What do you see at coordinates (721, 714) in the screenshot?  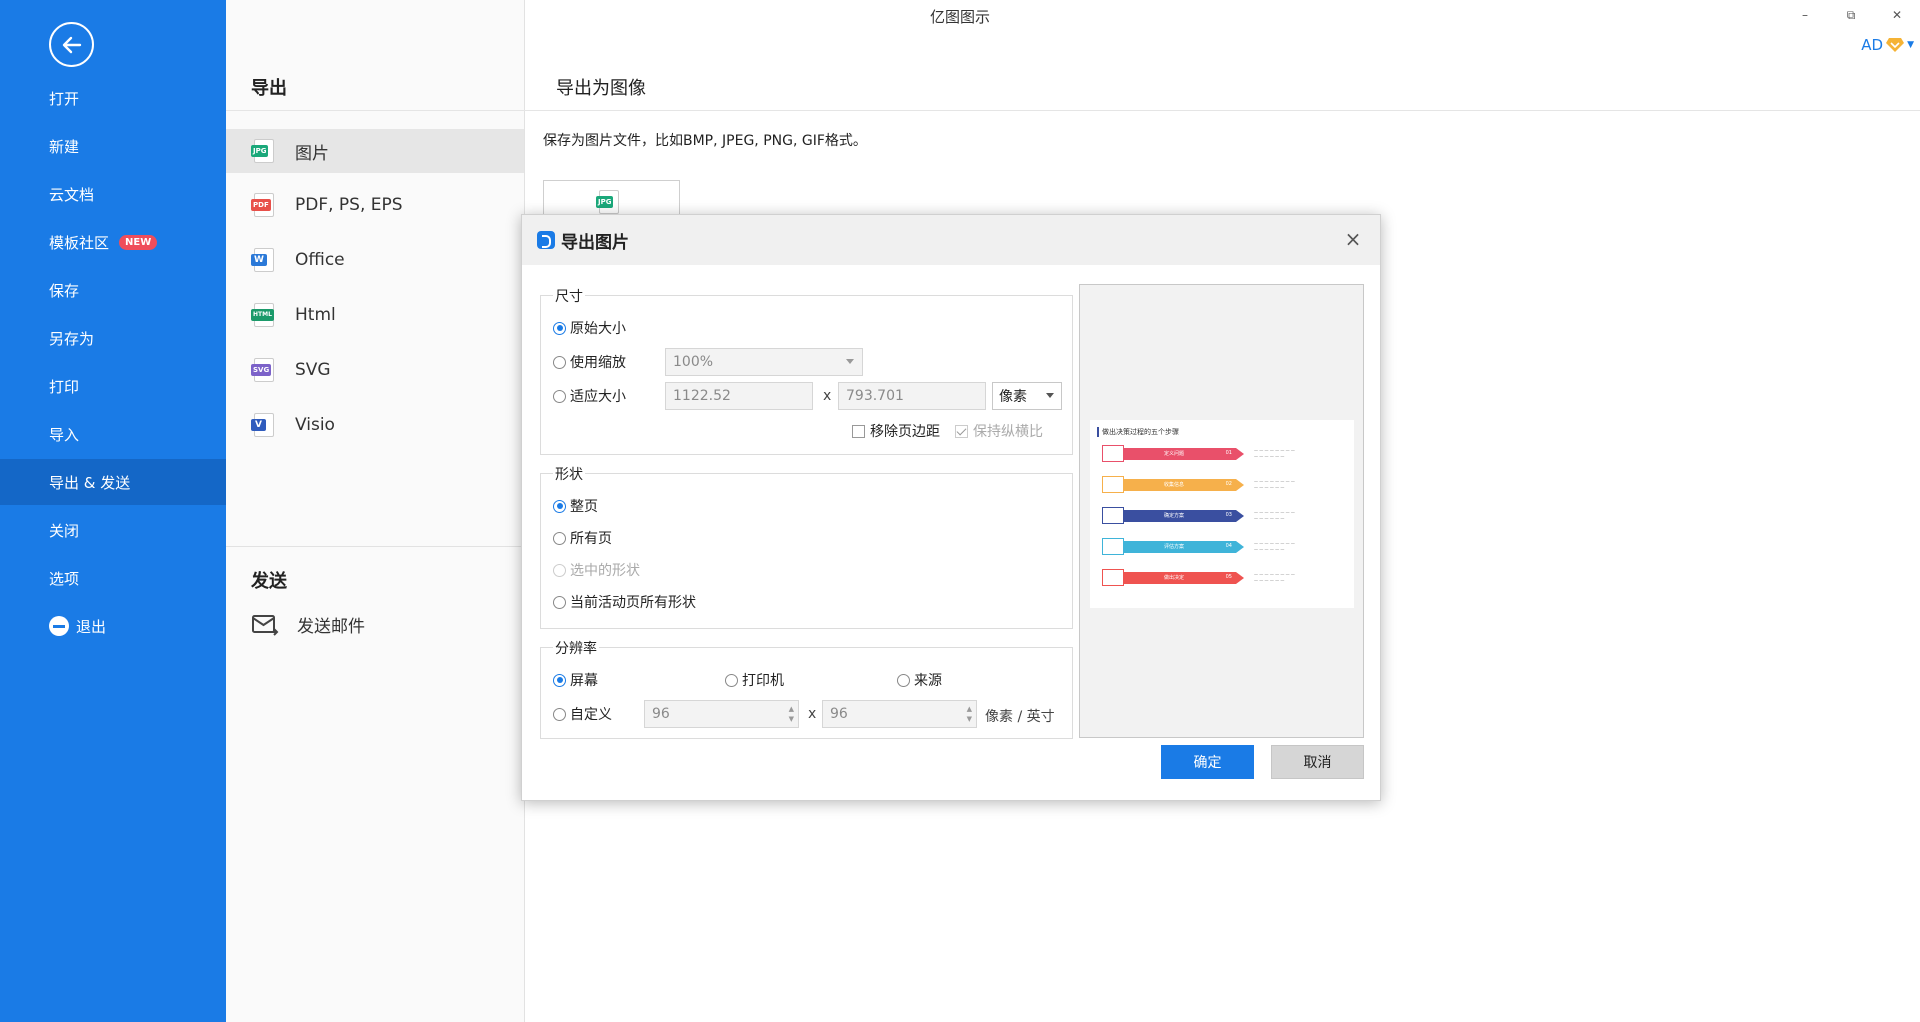 I see `x-dpi-input: 96 ▲ ▼` at bounding box center [721, 714].